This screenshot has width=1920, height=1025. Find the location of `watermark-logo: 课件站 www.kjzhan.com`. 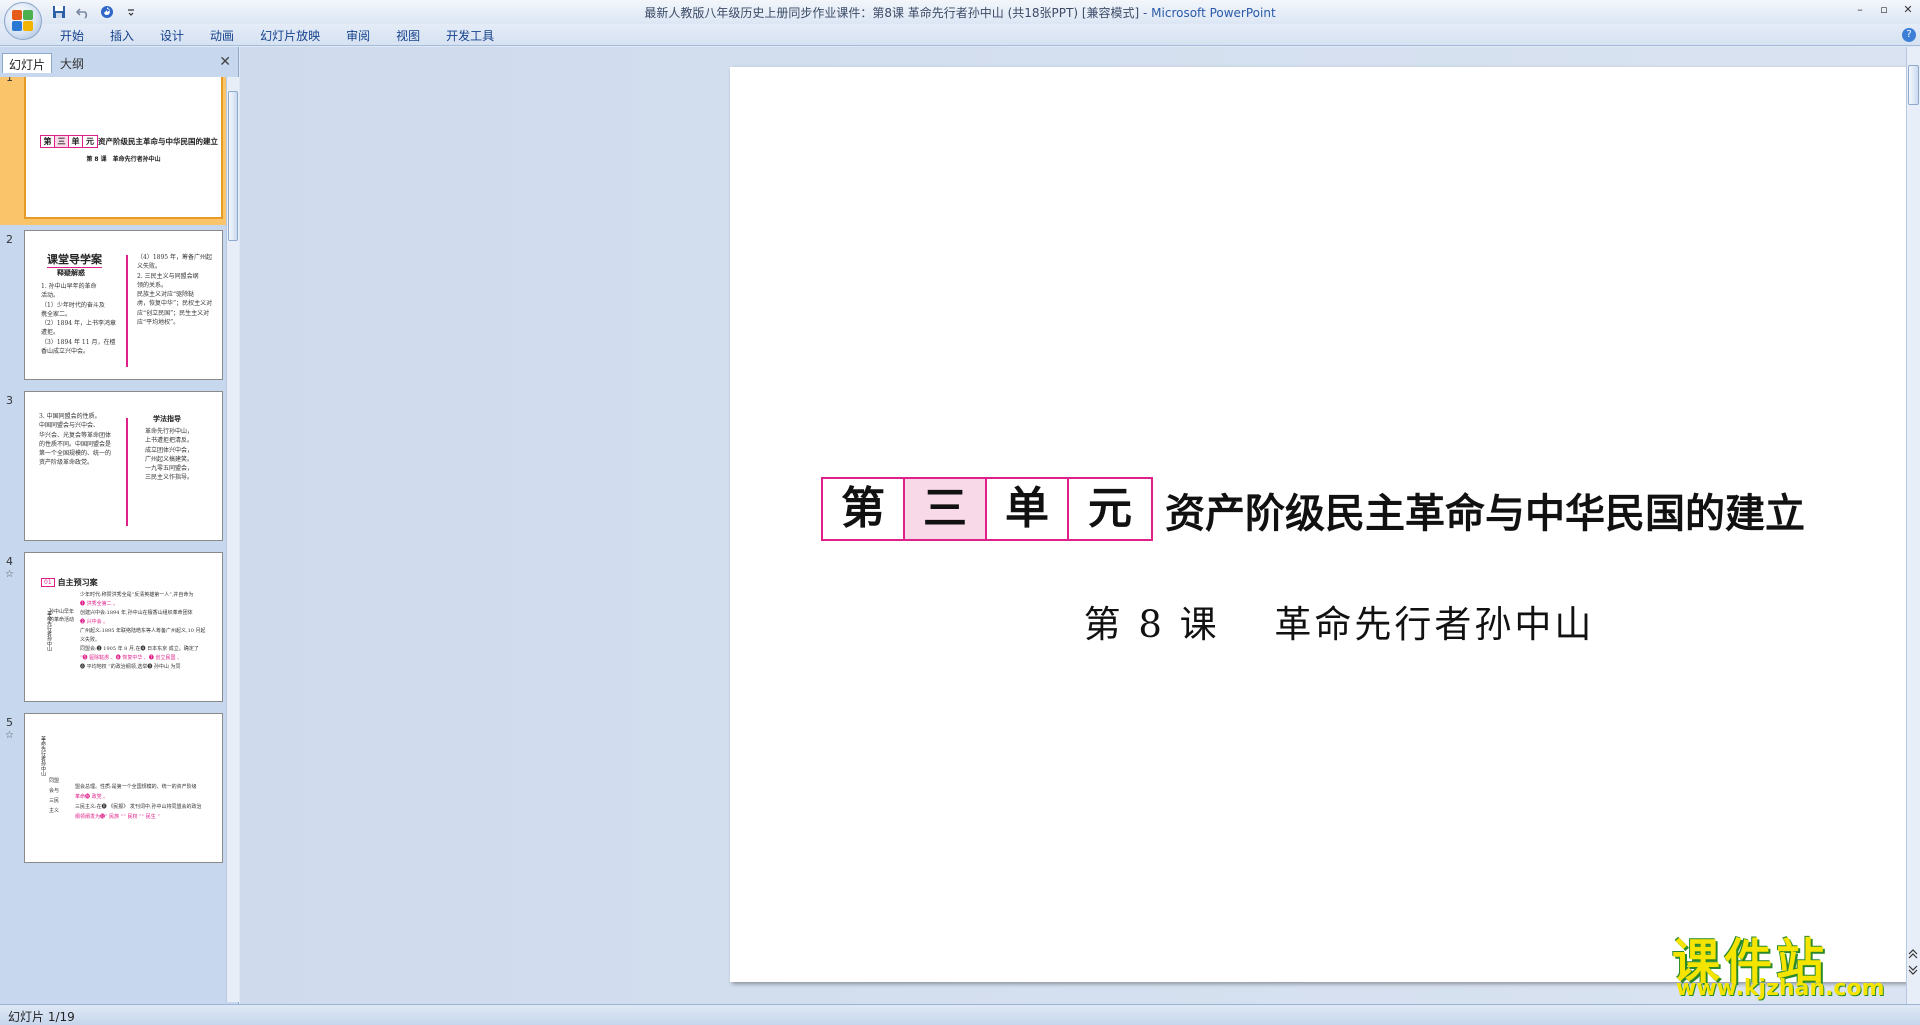

watermark-logo: 课件站 www.kjzhan.com is located at coordinates (1783, 962).